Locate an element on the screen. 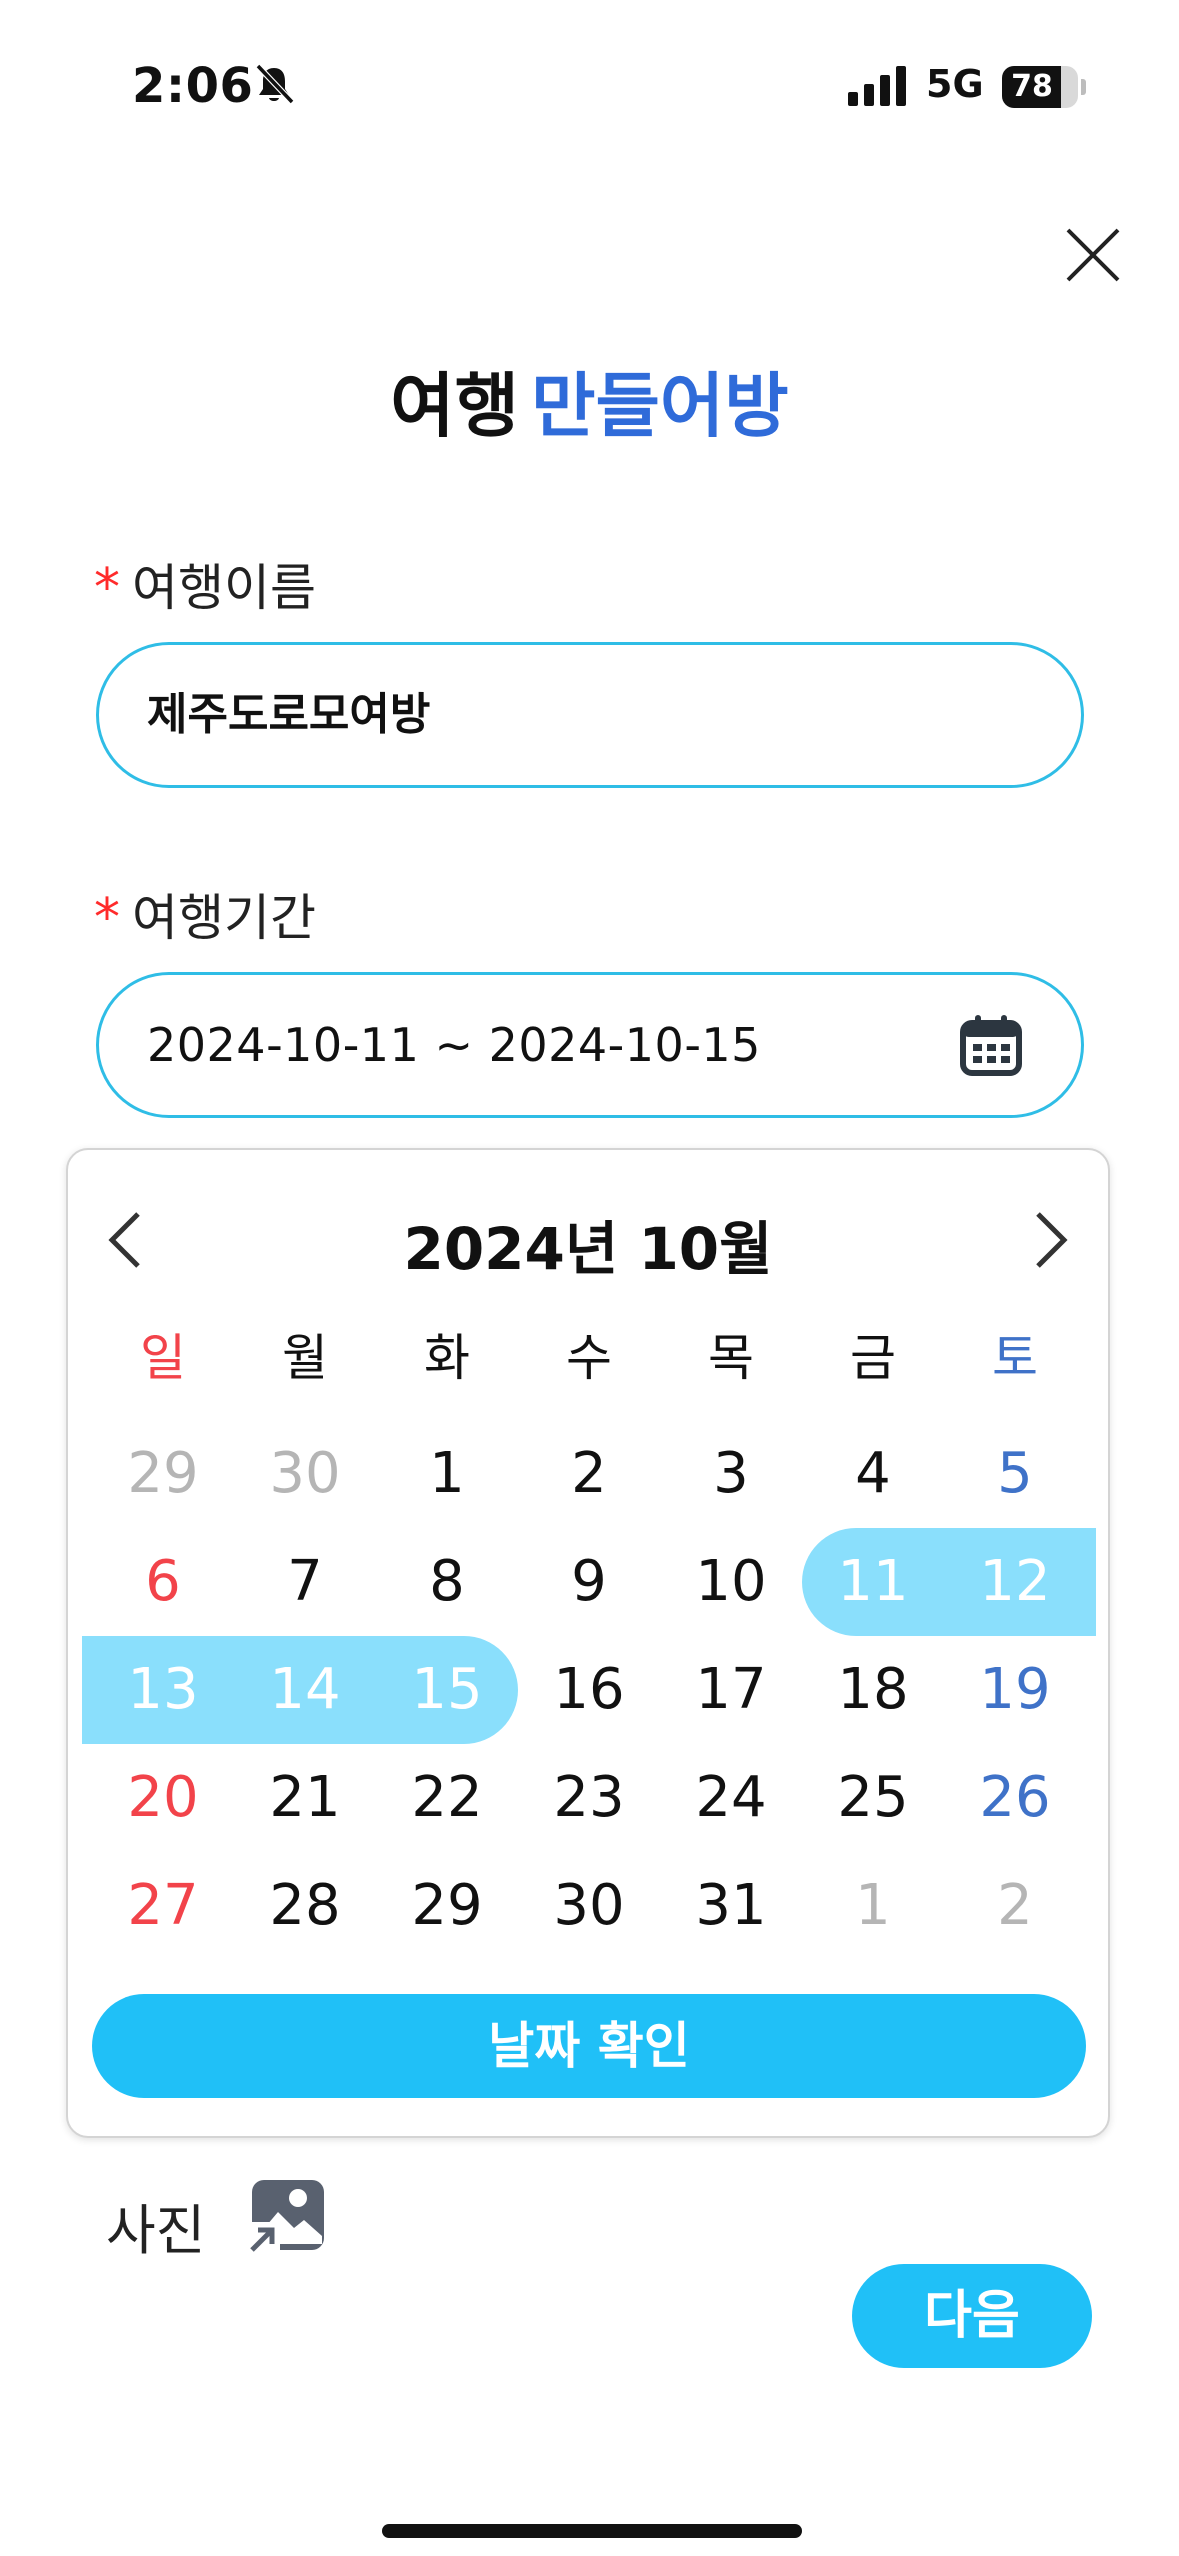 The width and height of the screenshot is (1179, 2556). calendar-day: 22 is located at coordinates (447, 1798).